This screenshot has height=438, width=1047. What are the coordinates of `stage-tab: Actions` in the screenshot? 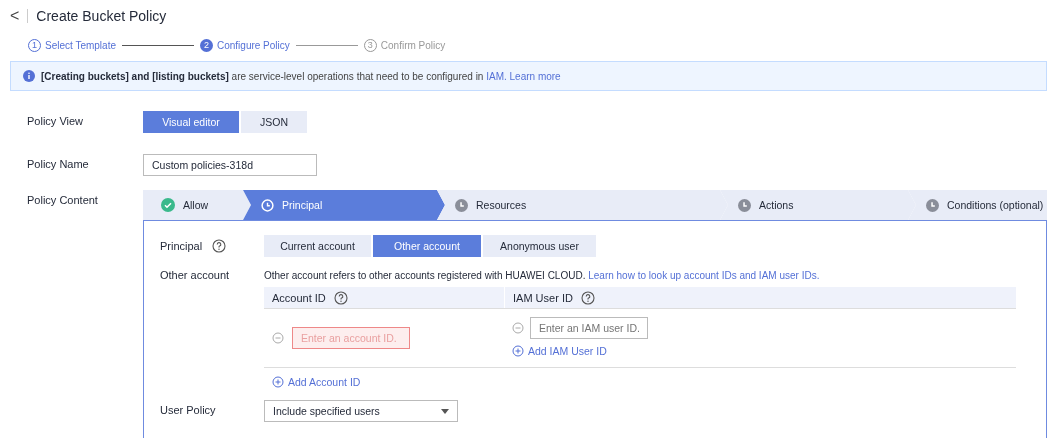 It's located at (818, 205).